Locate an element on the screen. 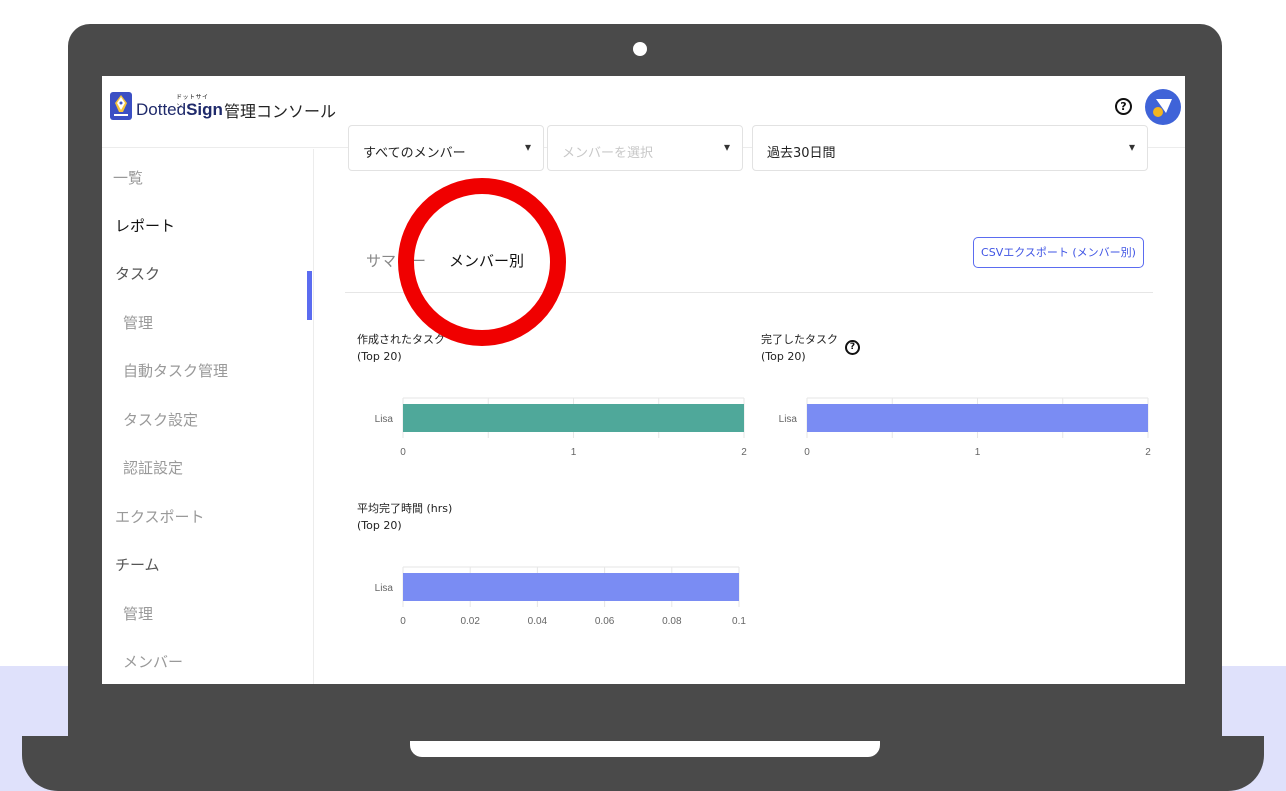 The width and height of the screenshot is (1286, 791). highlight-circle is located at coordinates (482, 262).